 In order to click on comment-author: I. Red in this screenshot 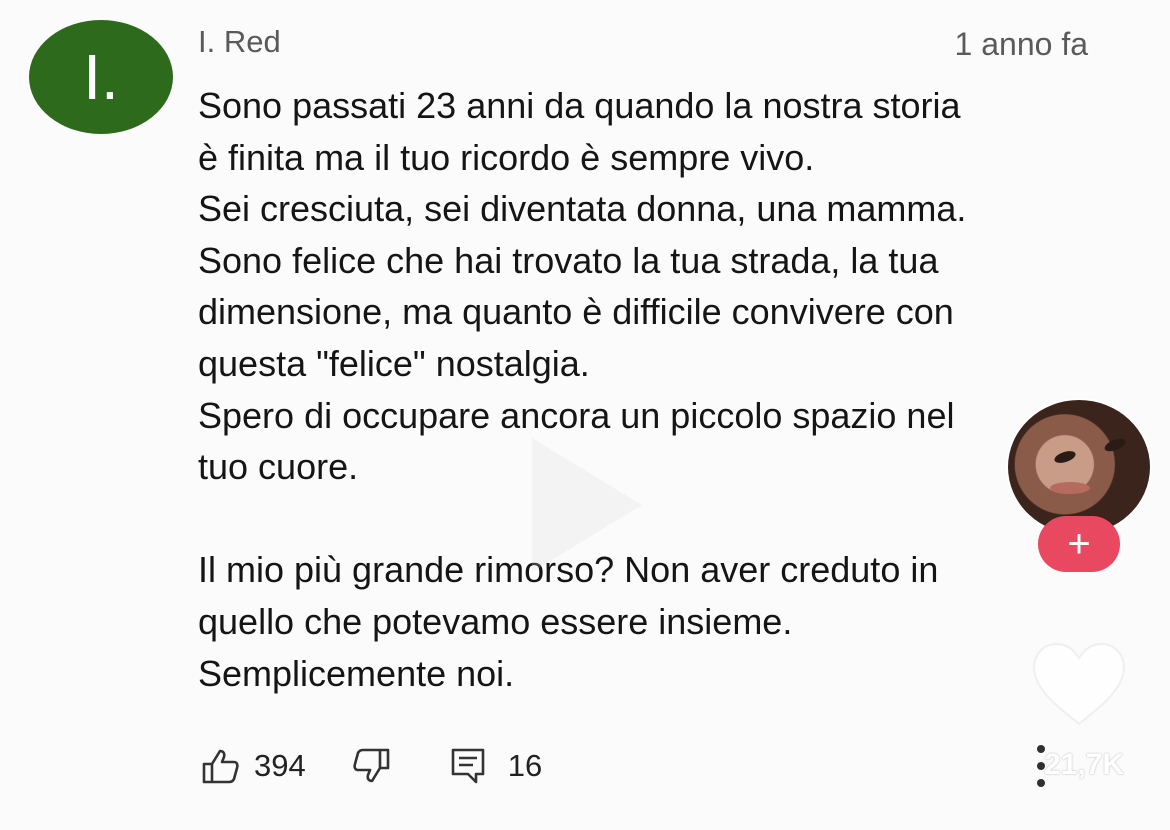, I will do `click(239, 42)`.